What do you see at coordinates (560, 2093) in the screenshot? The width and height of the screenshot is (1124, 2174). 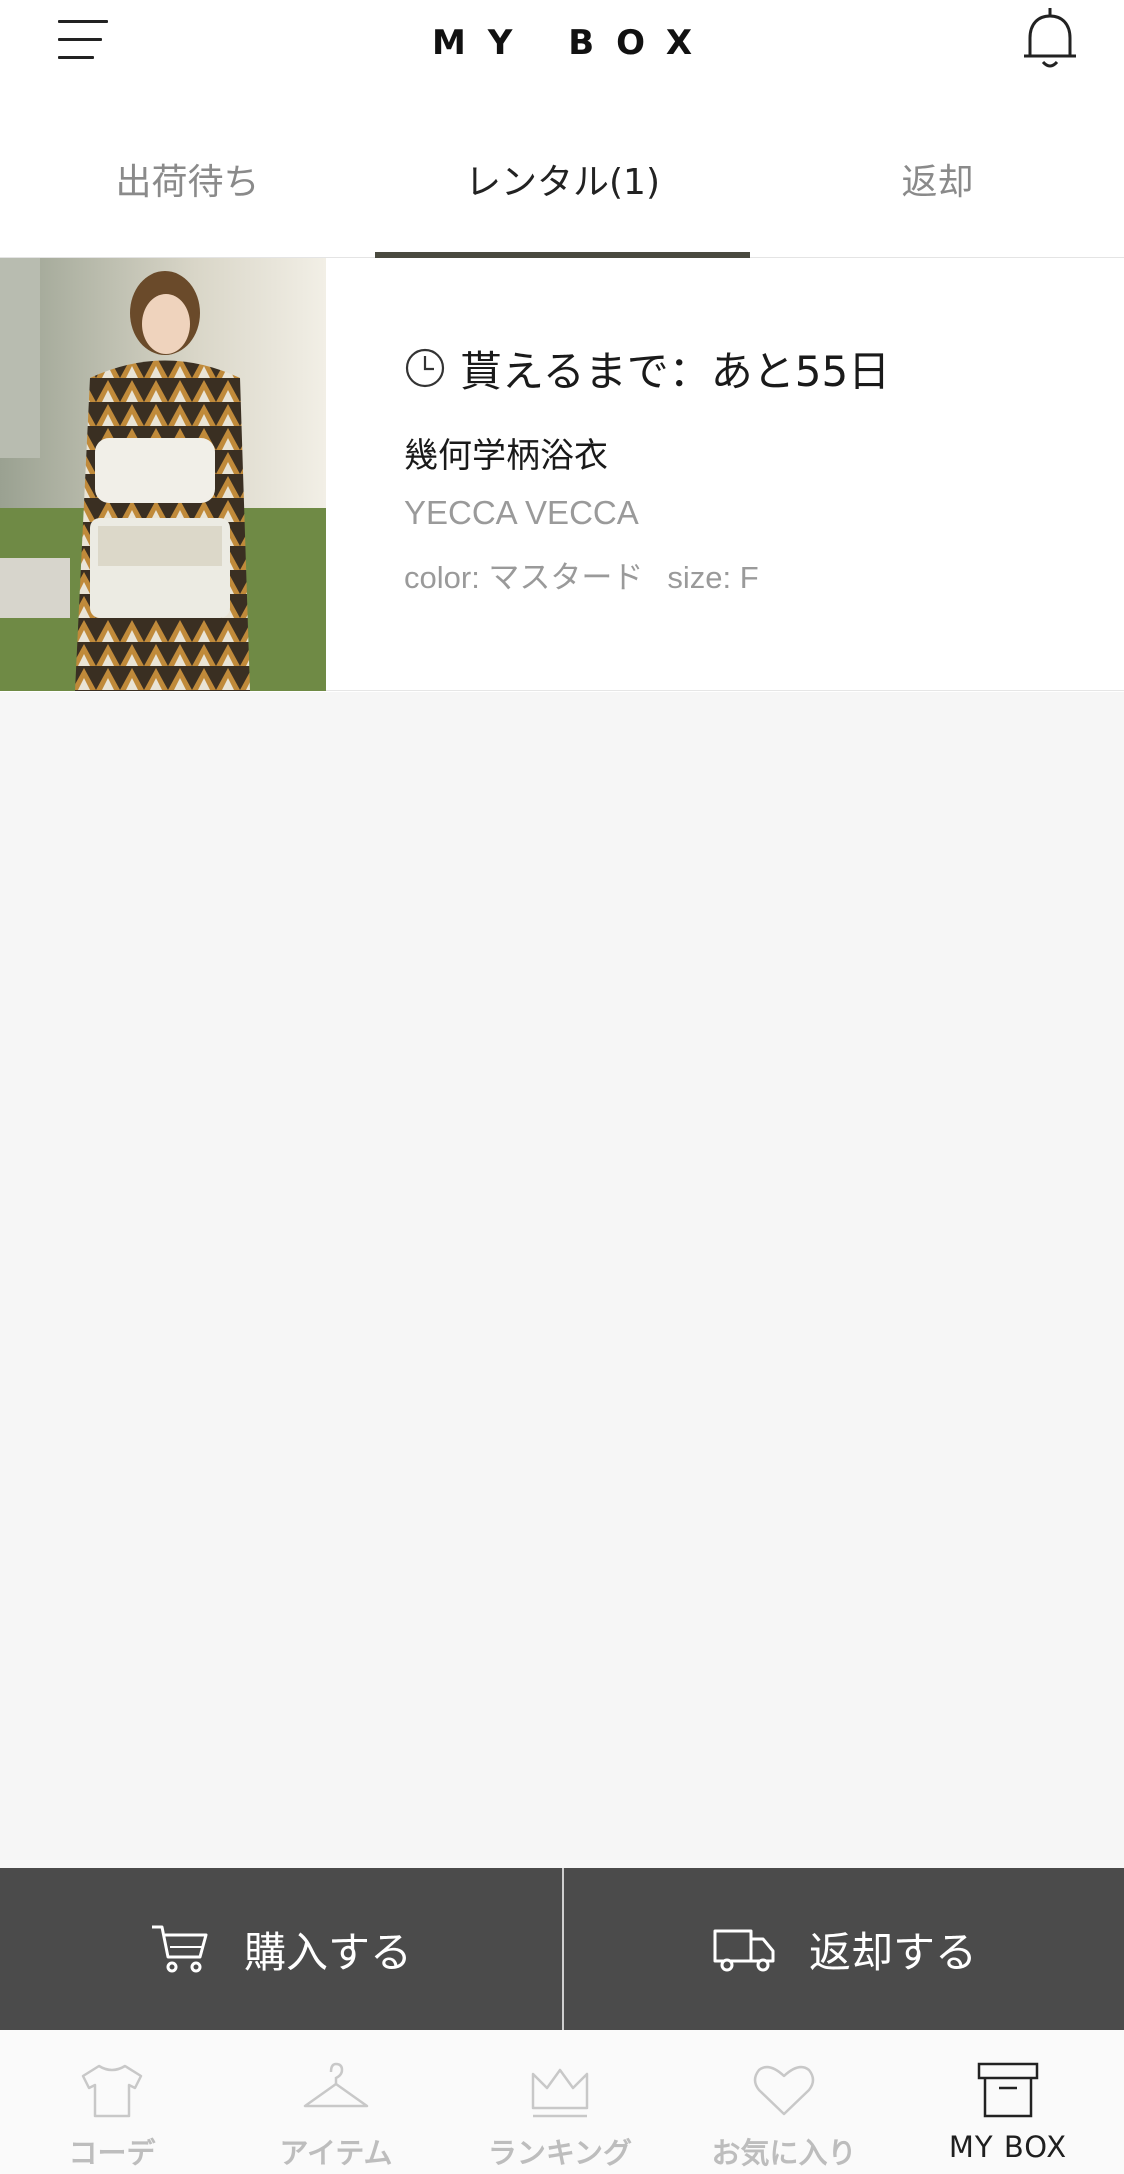 I see `crown-icon` at bounding box center [560, 2093].